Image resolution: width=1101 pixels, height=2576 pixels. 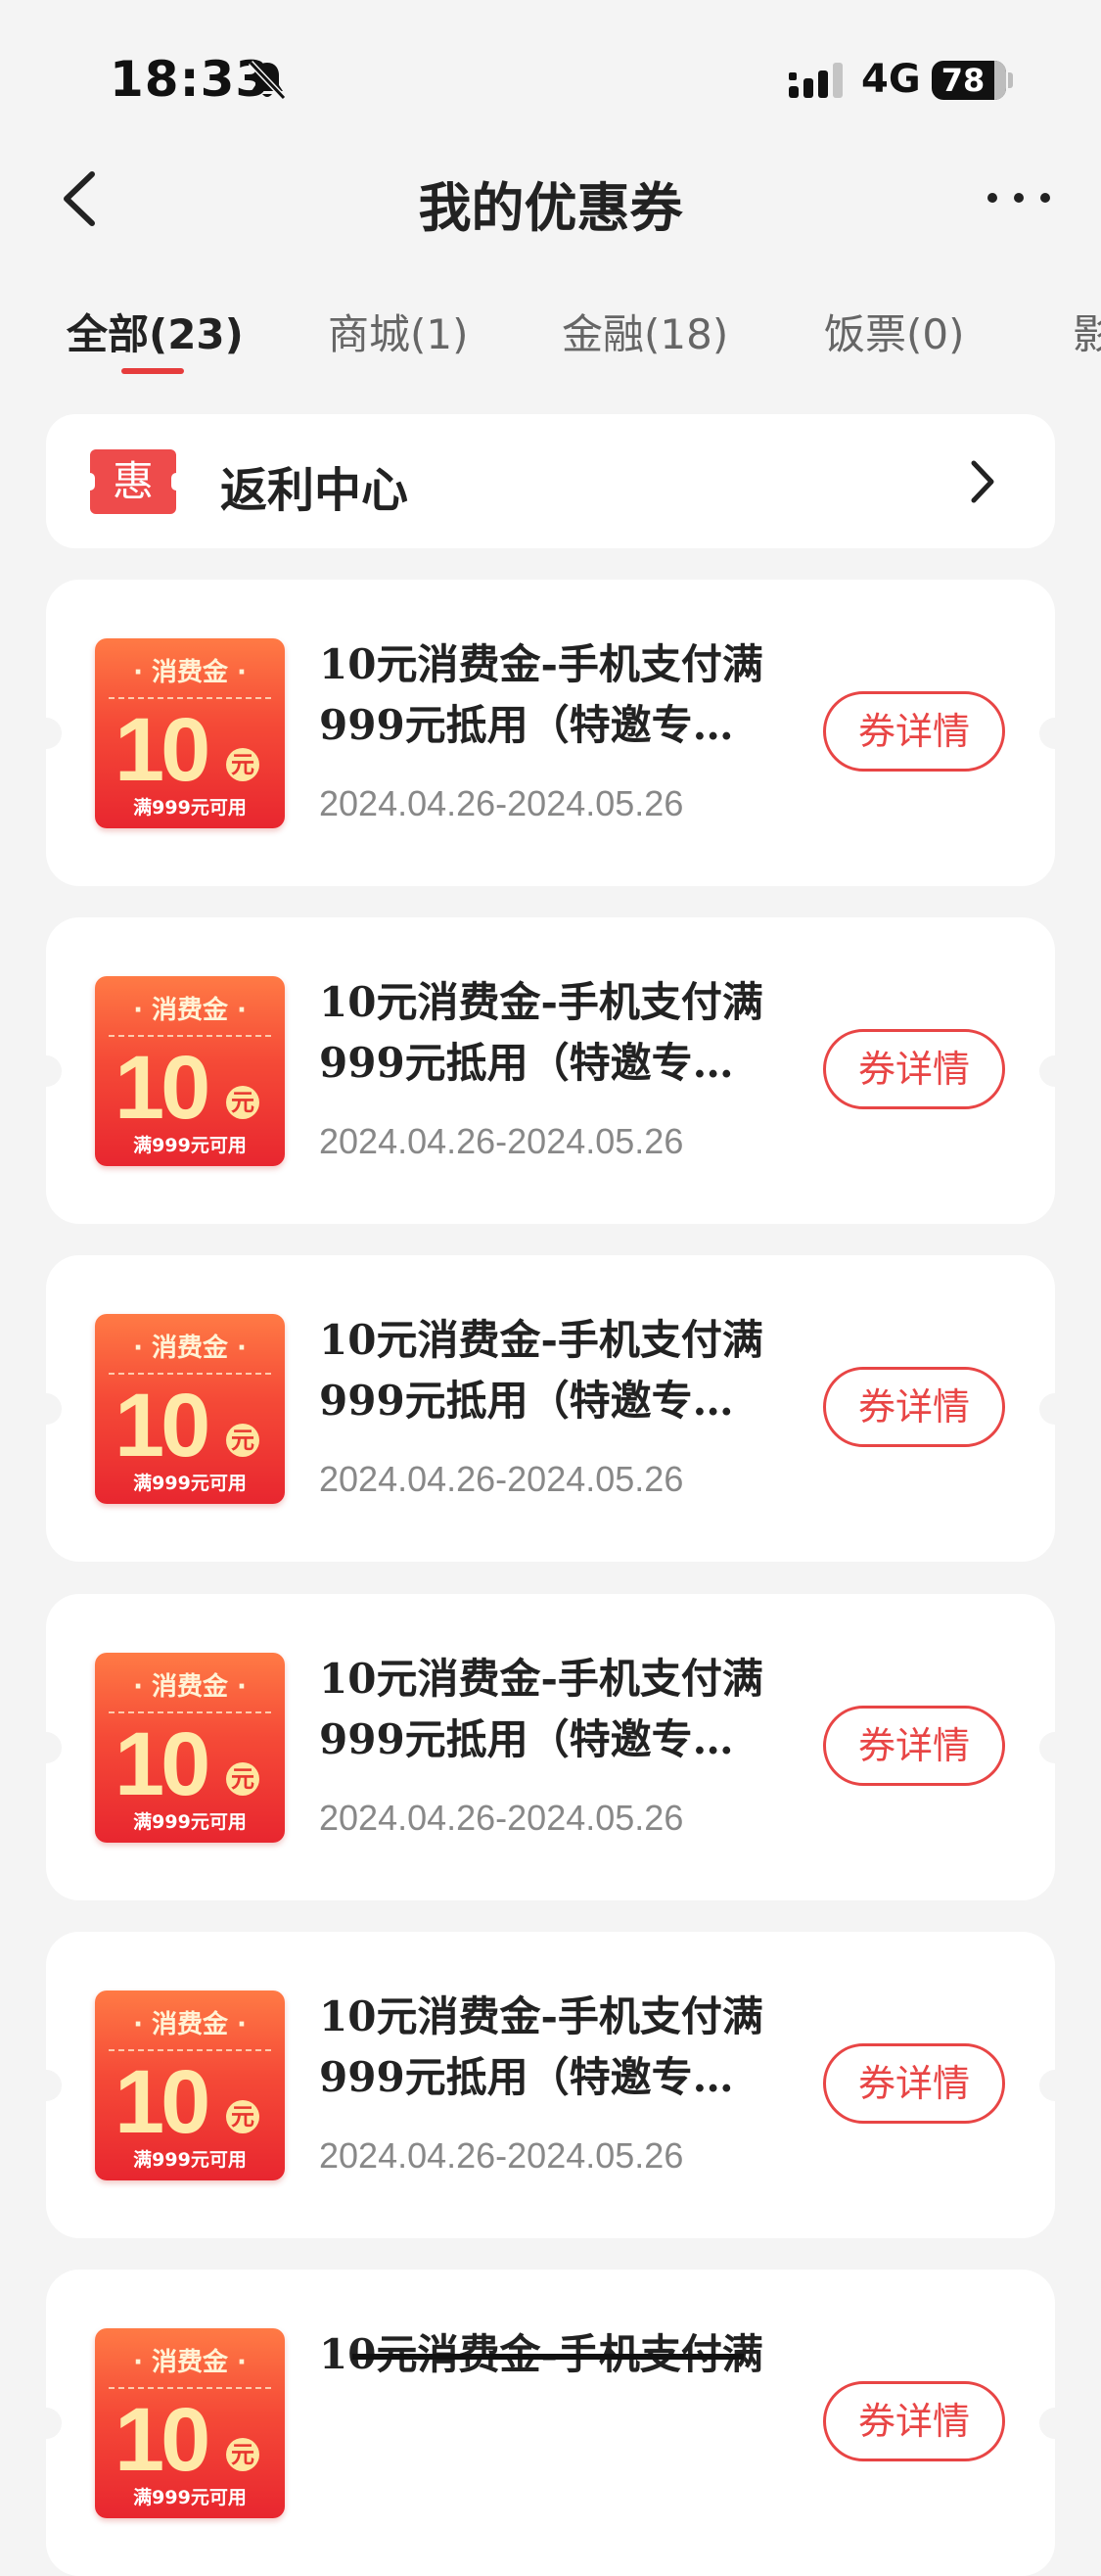 I want to click on tab-movie: 影, so click(x=1087, y=331).